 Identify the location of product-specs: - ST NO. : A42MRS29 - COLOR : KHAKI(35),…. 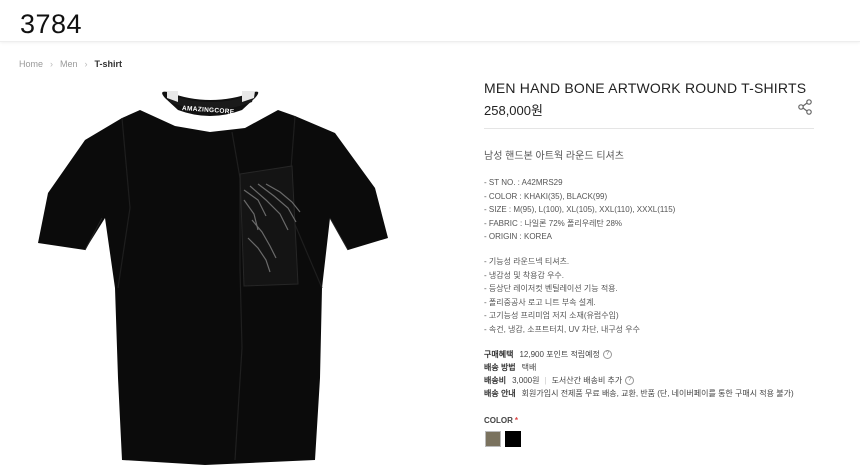
(579, 210).